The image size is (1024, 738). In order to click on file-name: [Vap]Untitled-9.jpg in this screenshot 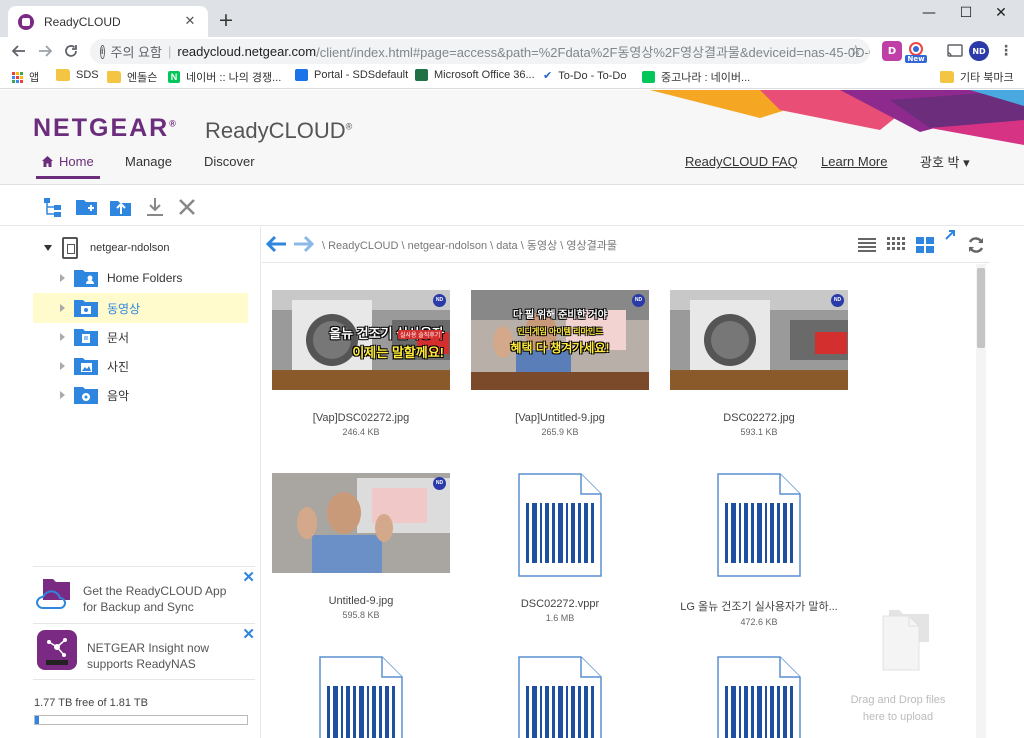, I will do `click(560, 418)`.